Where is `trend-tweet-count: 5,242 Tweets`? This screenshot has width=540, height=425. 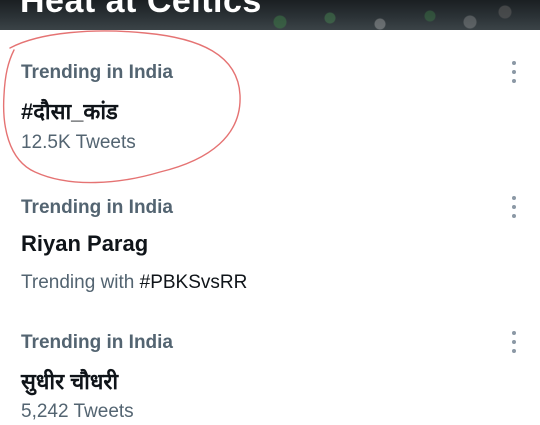
trend-tweet-count: 5,242 Tweets is located at coordinates (77, 411).